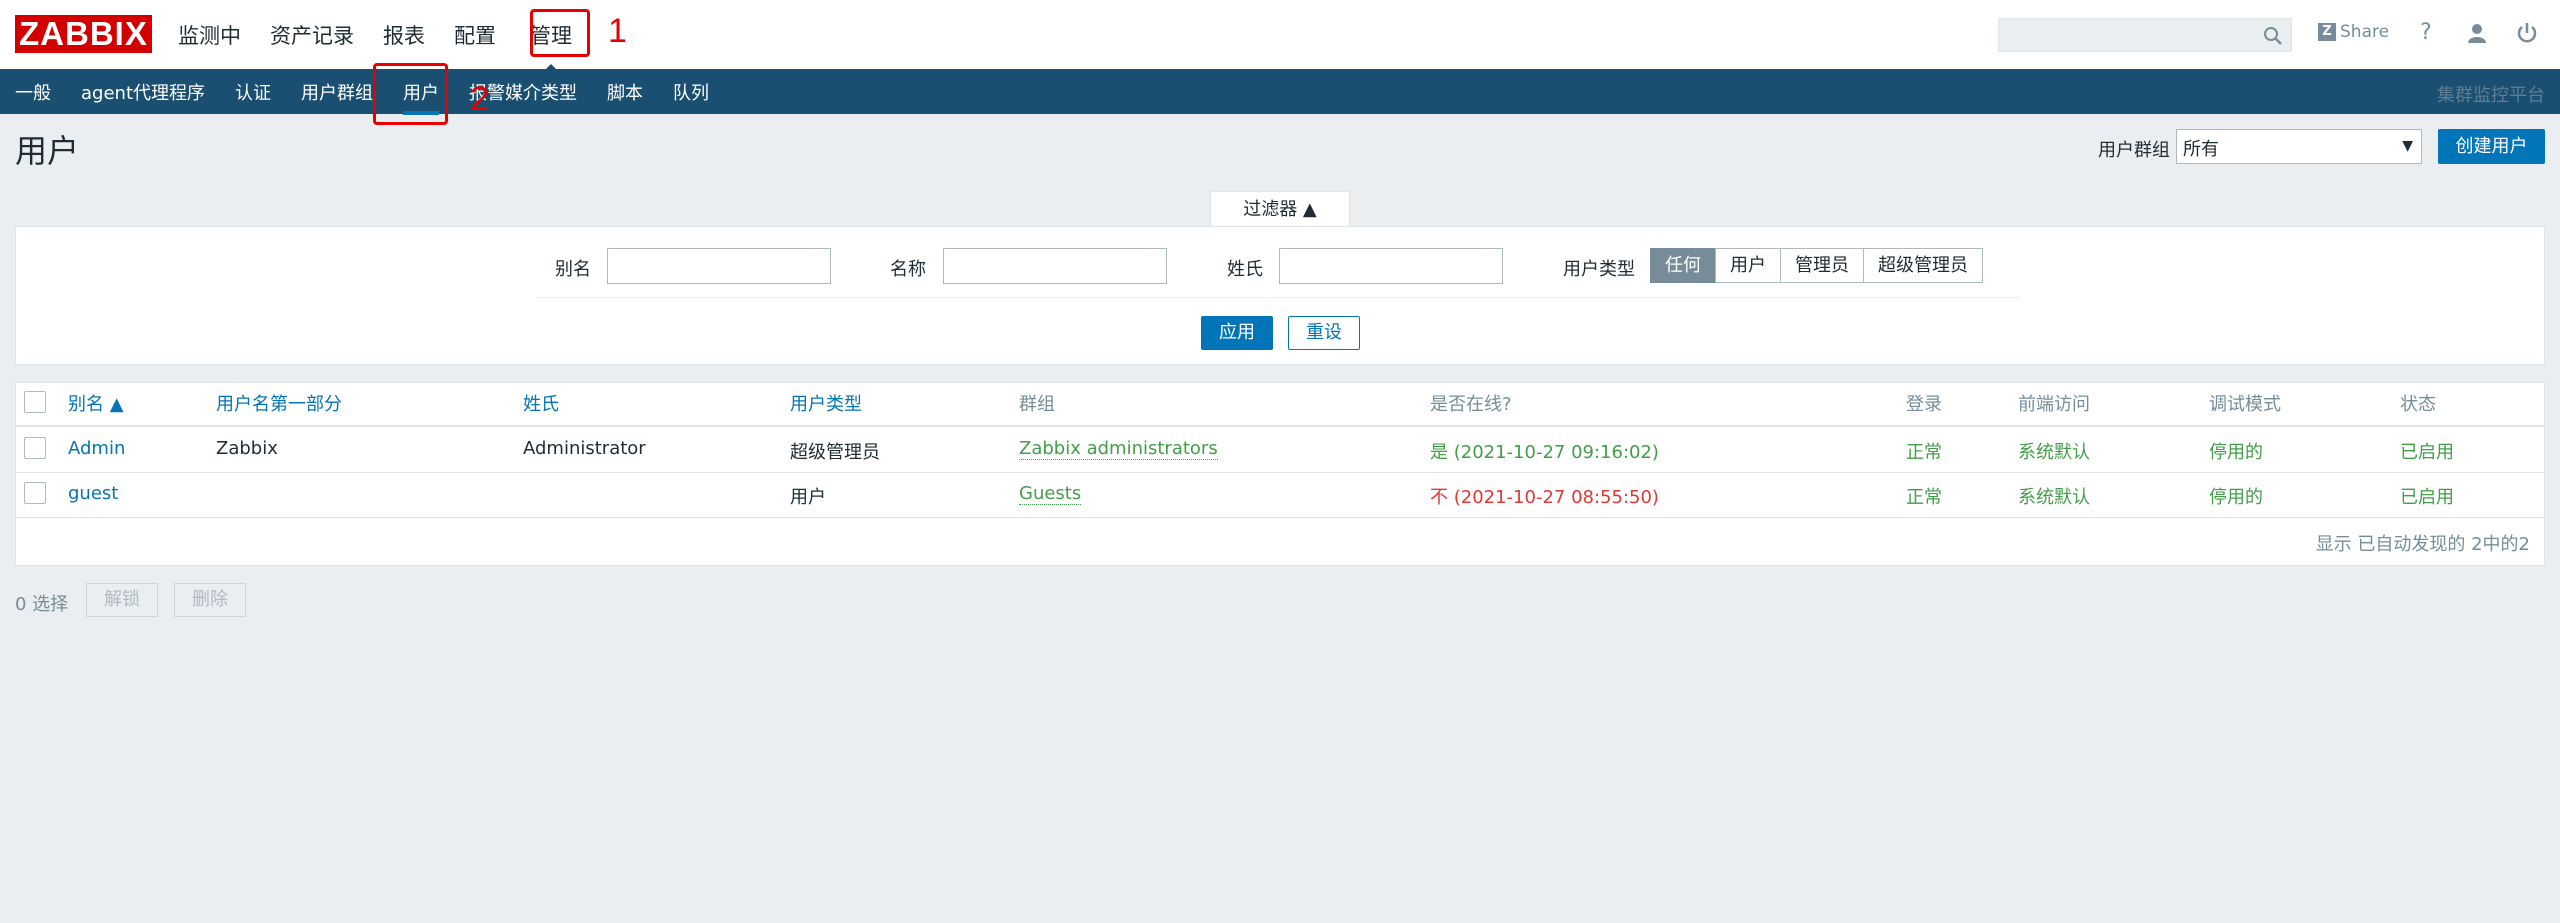  What do you see at coordinates (1050, 494) in the screenshot?
I see `row-group-link: Guests` at bounding box center [1050, 494].